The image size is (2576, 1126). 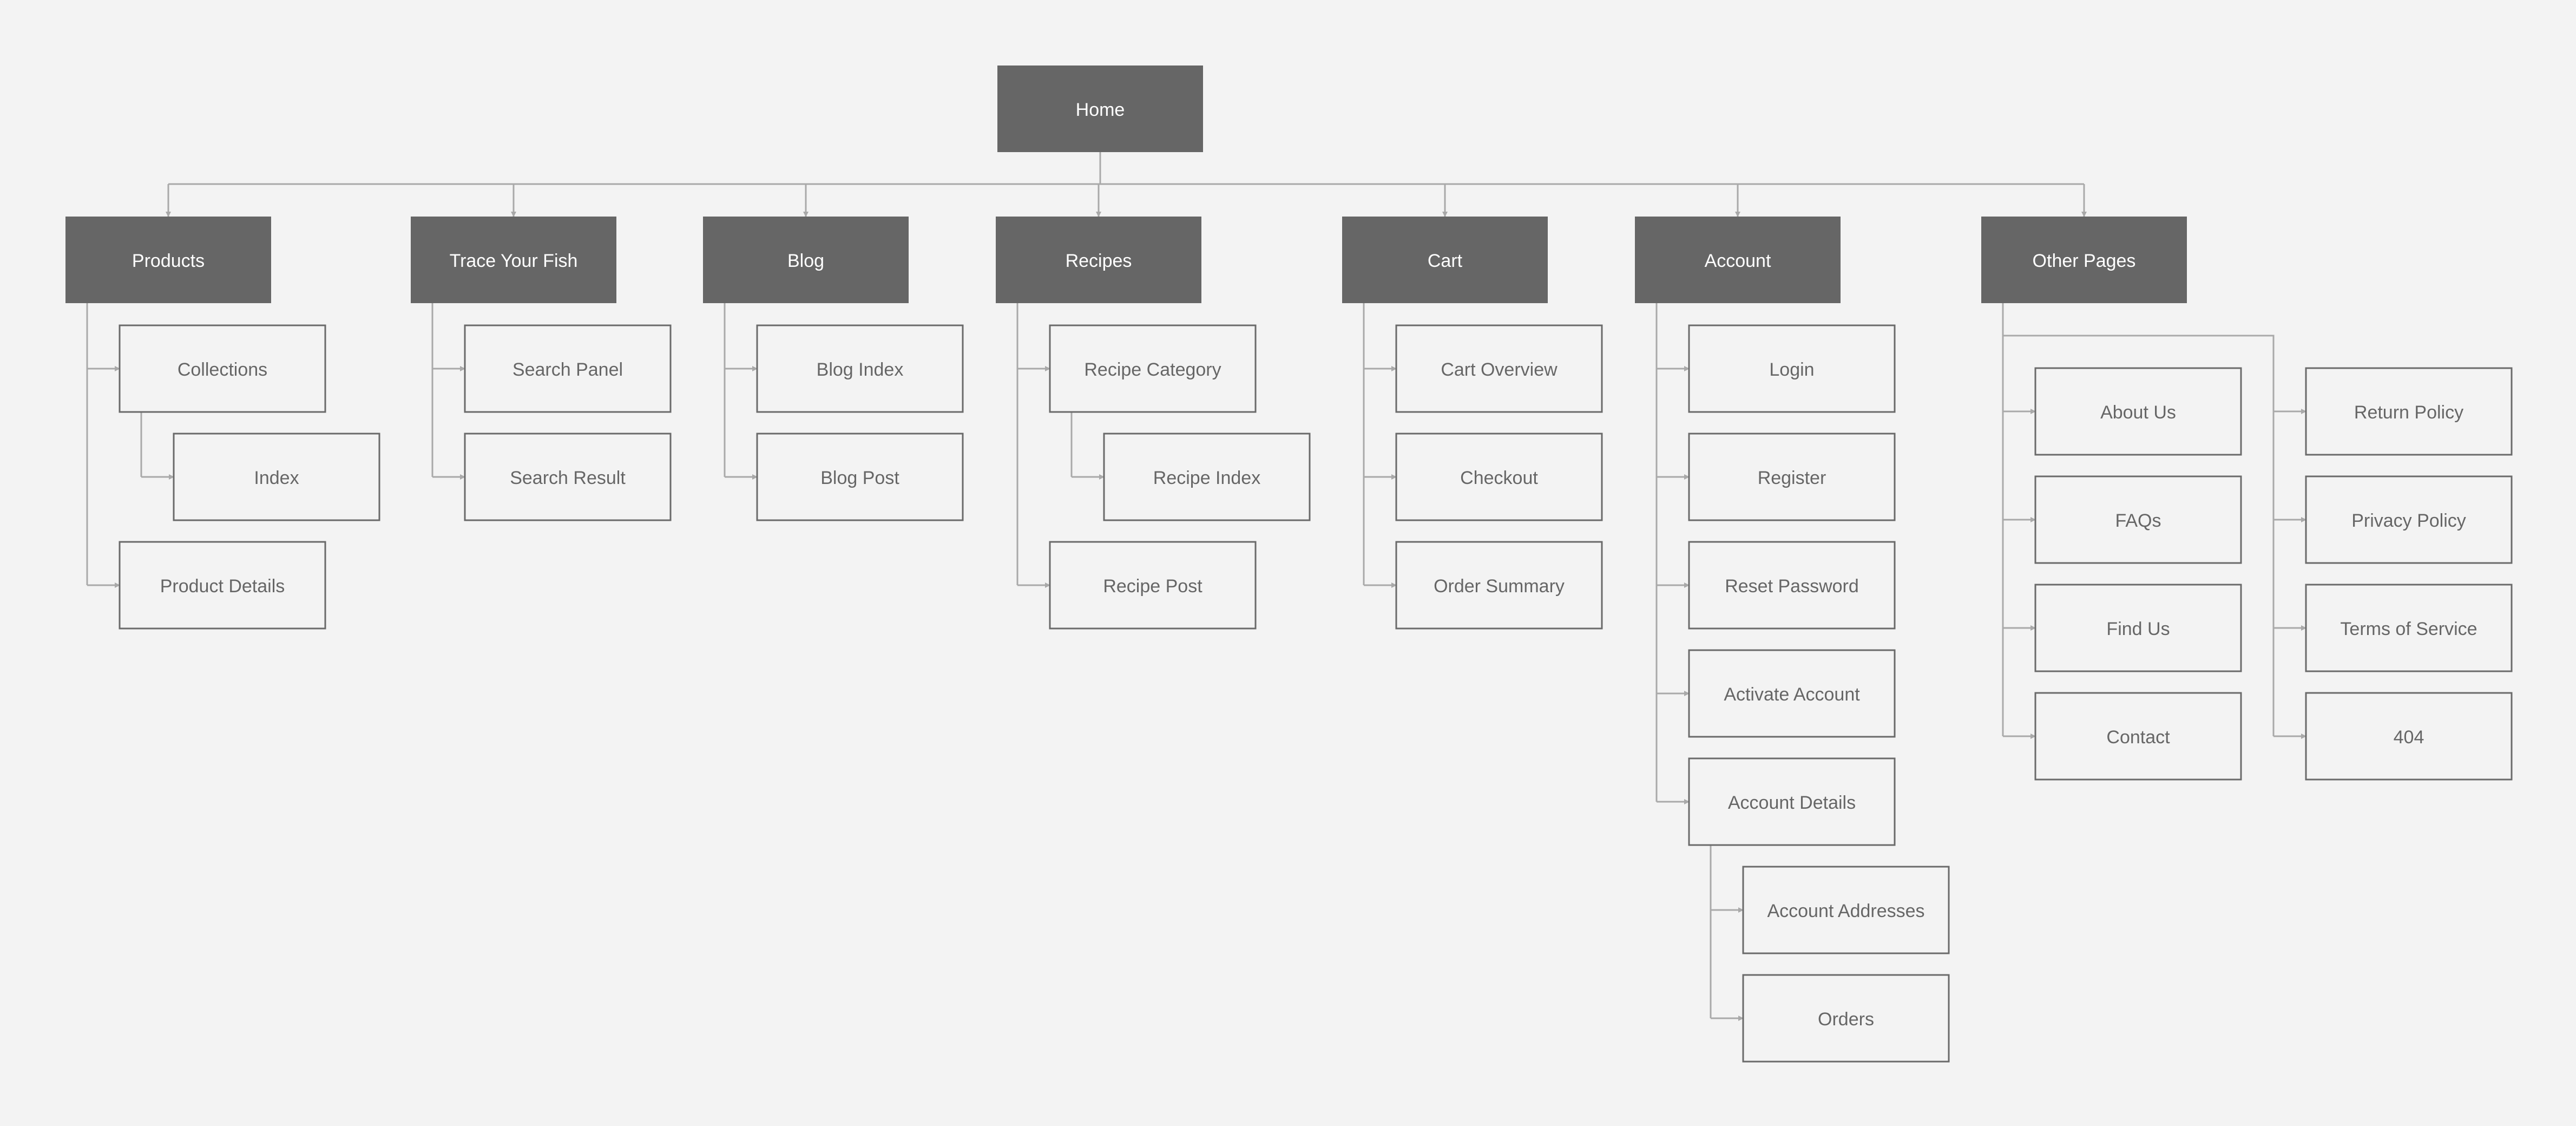 I want to click on node-label: Recipe Category, so click(x=1152, y=369).